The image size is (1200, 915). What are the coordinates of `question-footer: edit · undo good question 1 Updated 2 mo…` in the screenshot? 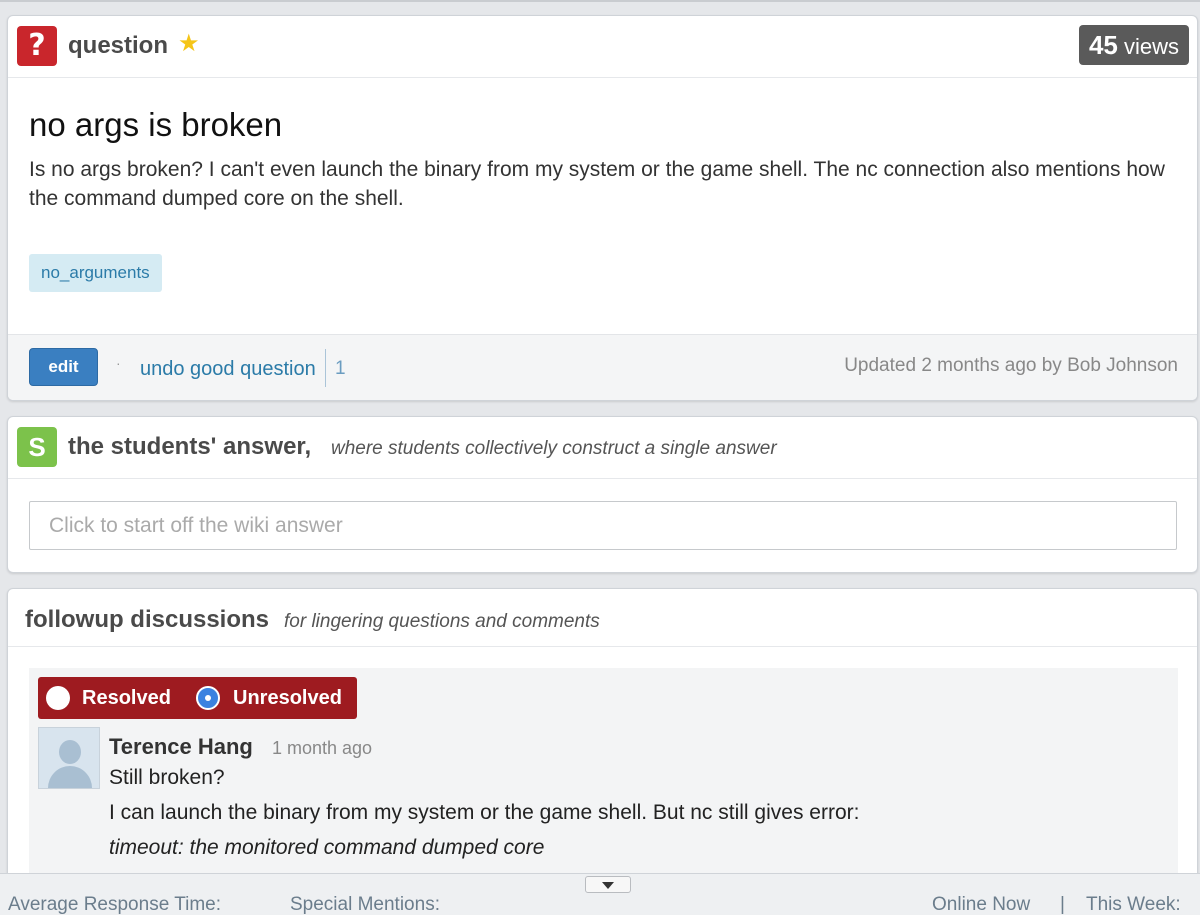 It's located at (602, 367).